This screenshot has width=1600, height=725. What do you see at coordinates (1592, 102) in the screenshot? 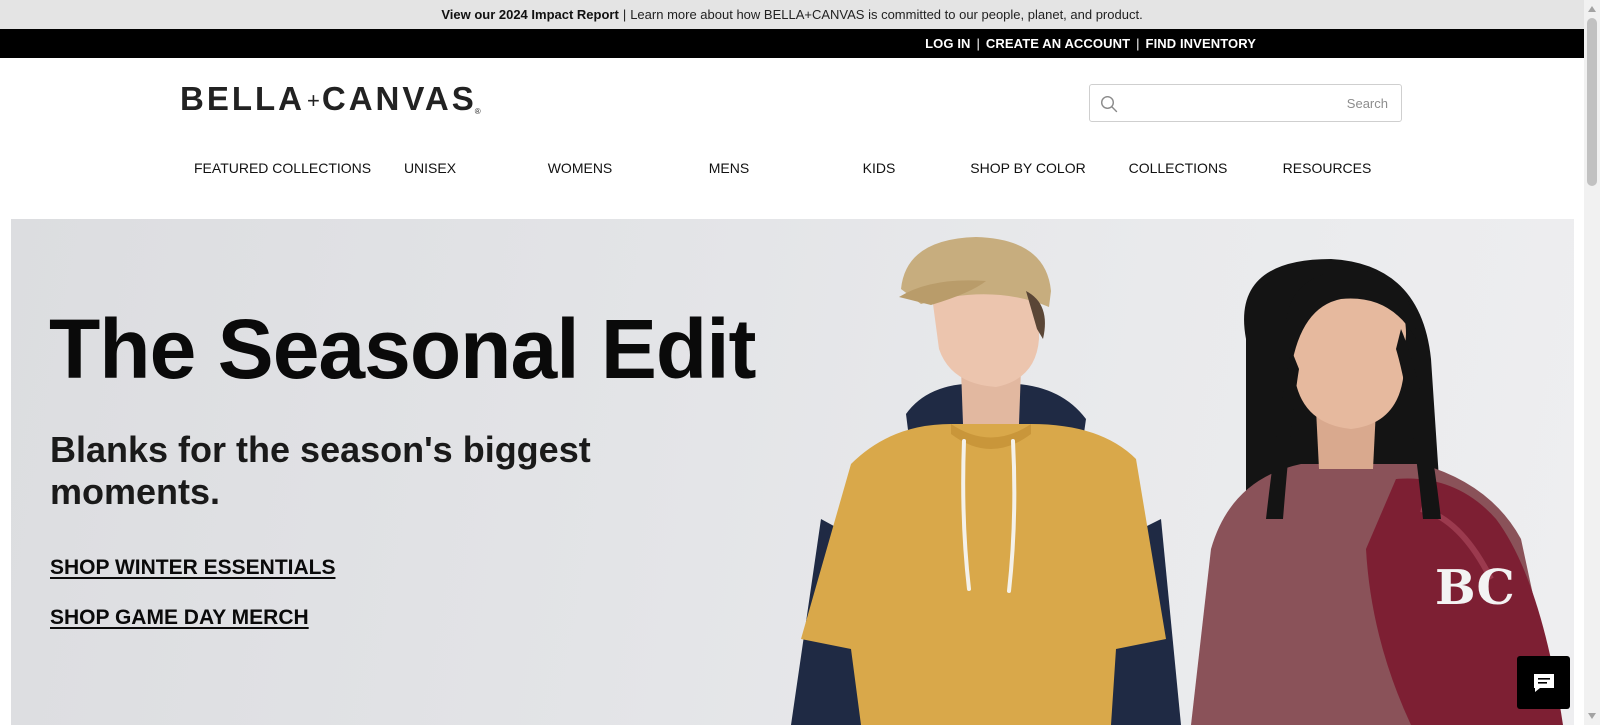
I see `scrollbar-thumb` at bounding box center [1592, 102].